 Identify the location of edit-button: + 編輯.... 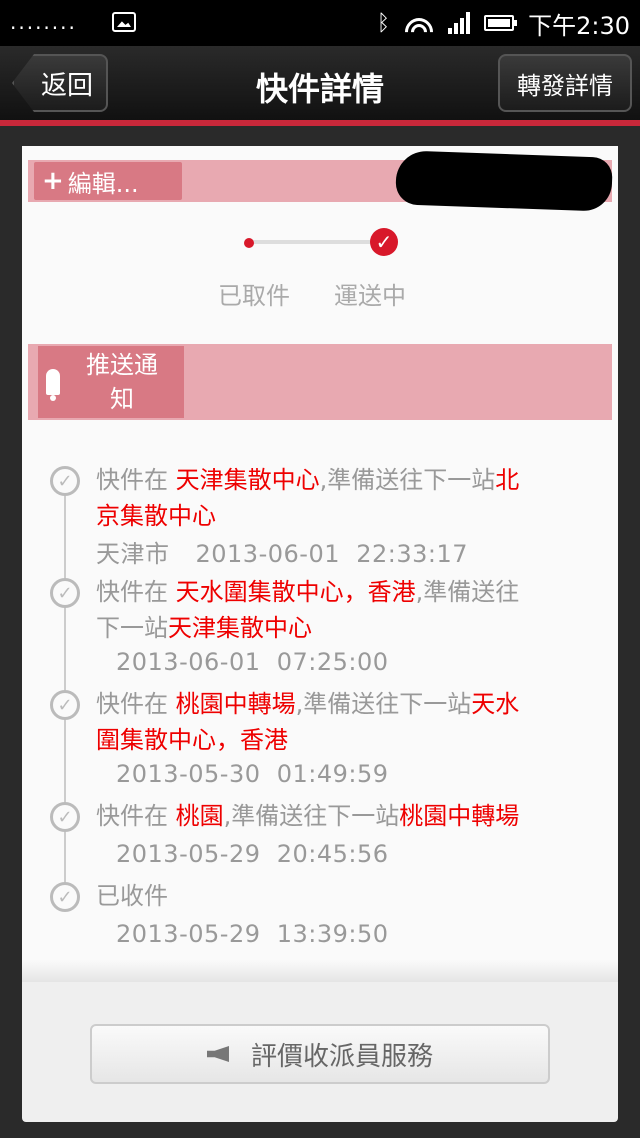
(108, 181).